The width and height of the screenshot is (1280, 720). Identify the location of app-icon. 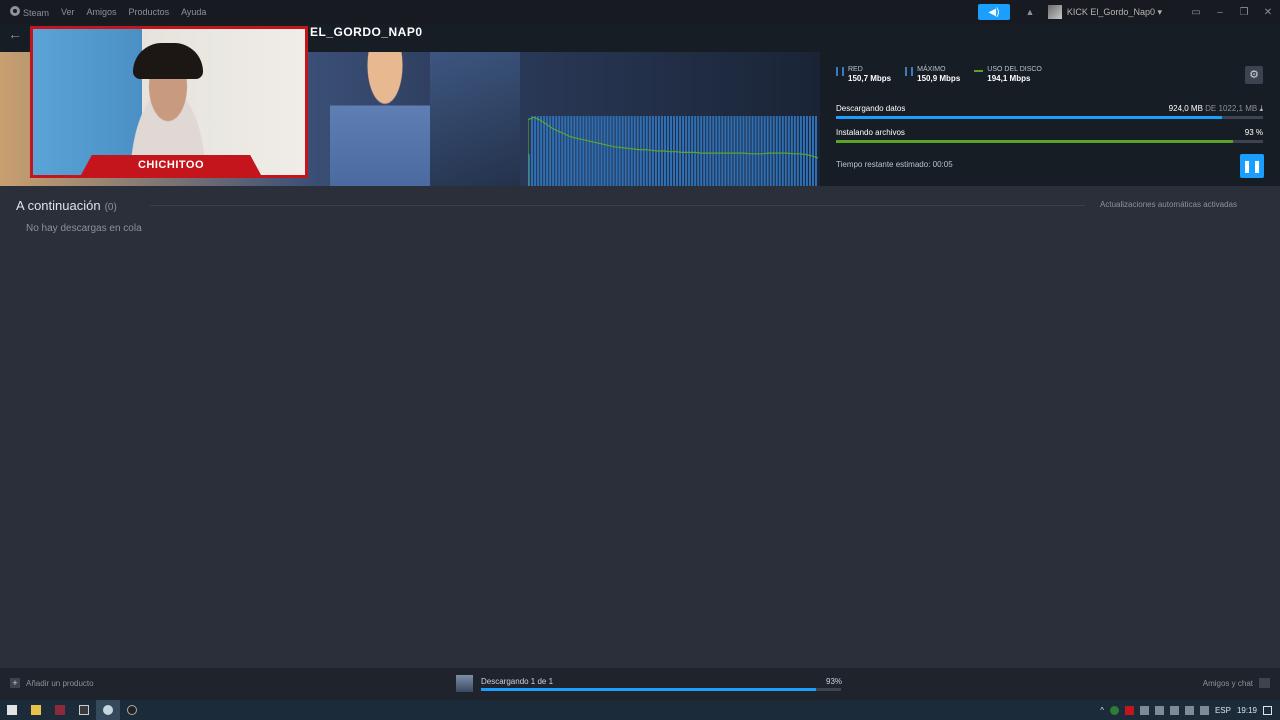
(60, 710).